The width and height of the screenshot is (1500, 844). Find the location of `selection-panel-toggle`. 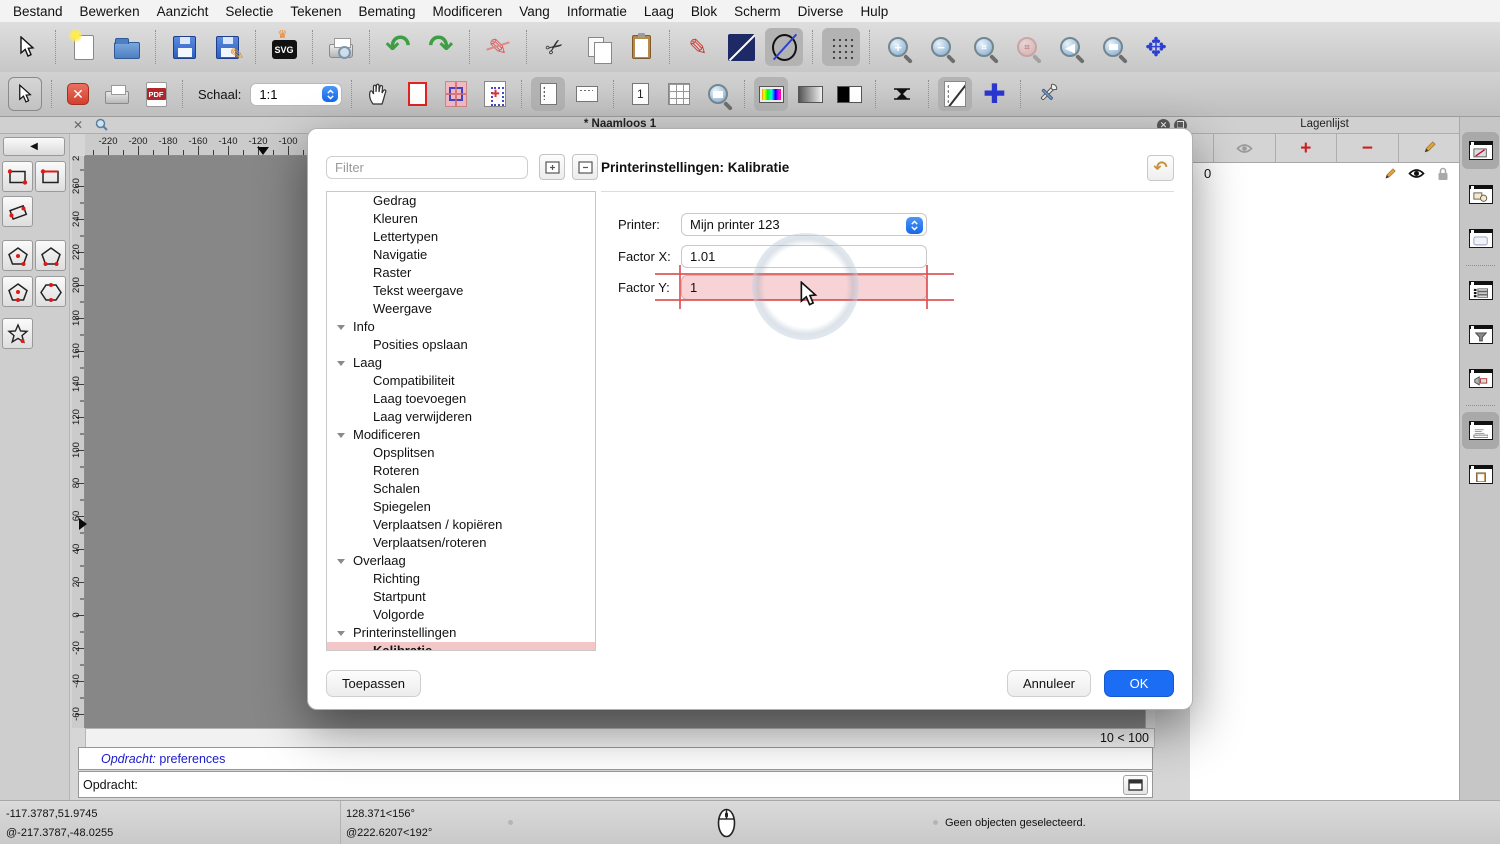

selection-panel-toggle is located at coordinates (1480, 378).